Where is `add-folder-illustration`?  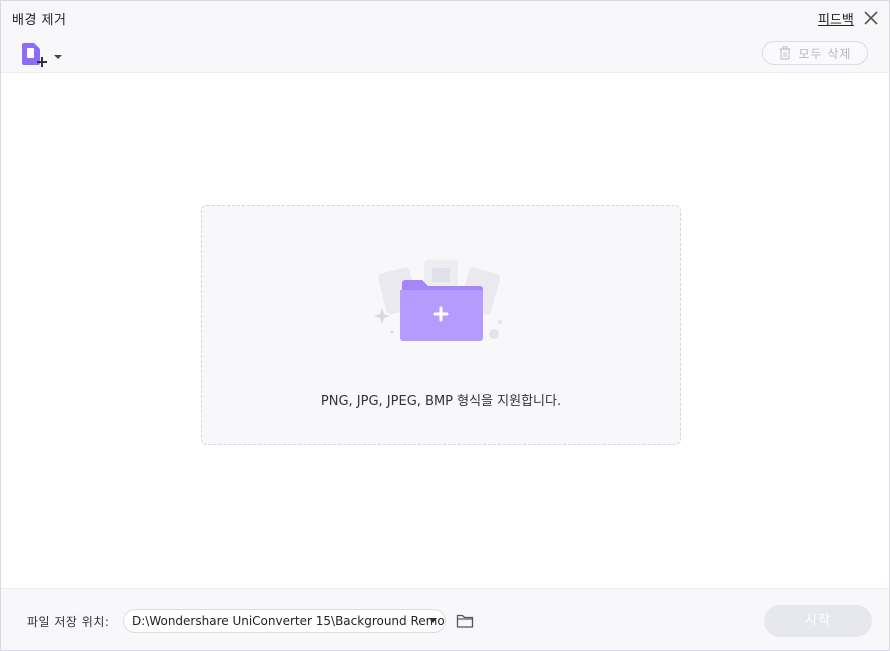 add-folder-illustration is located at coordinates (438, 301).